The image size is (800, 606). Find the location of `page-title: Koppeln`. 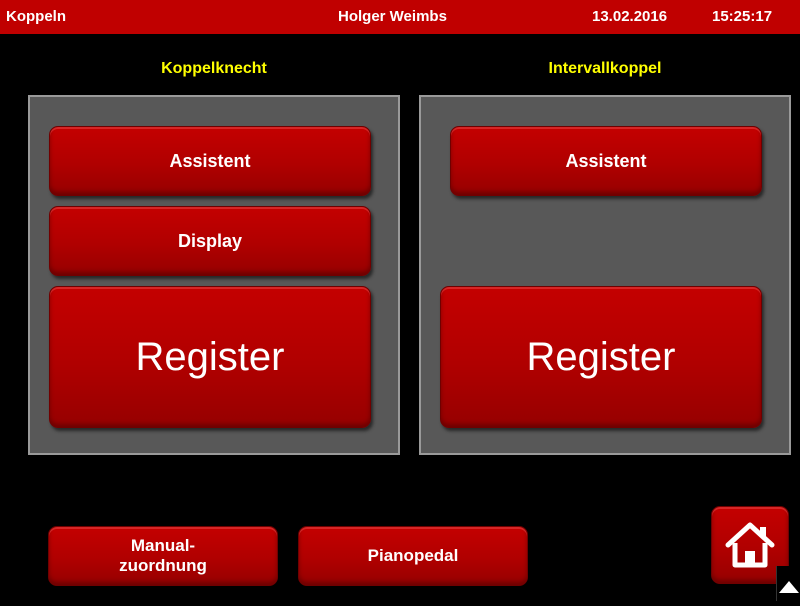

page-title: Koppeln is located at coordinates (36, 16).